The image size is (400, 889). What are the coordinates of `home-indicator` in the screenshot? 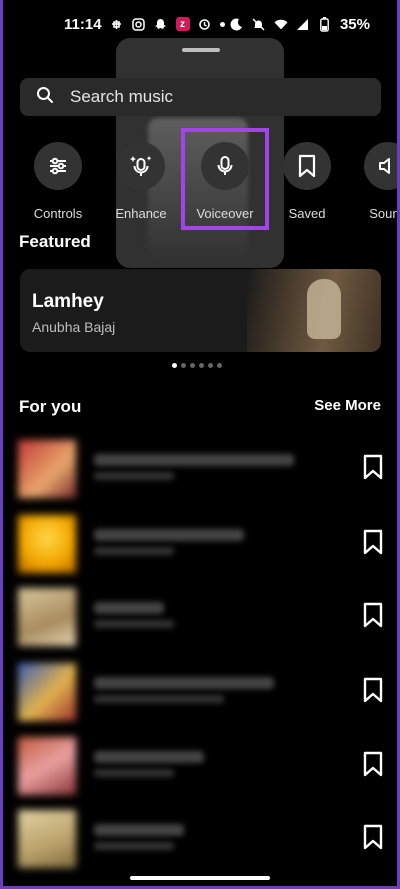 It's located at (200, 878).